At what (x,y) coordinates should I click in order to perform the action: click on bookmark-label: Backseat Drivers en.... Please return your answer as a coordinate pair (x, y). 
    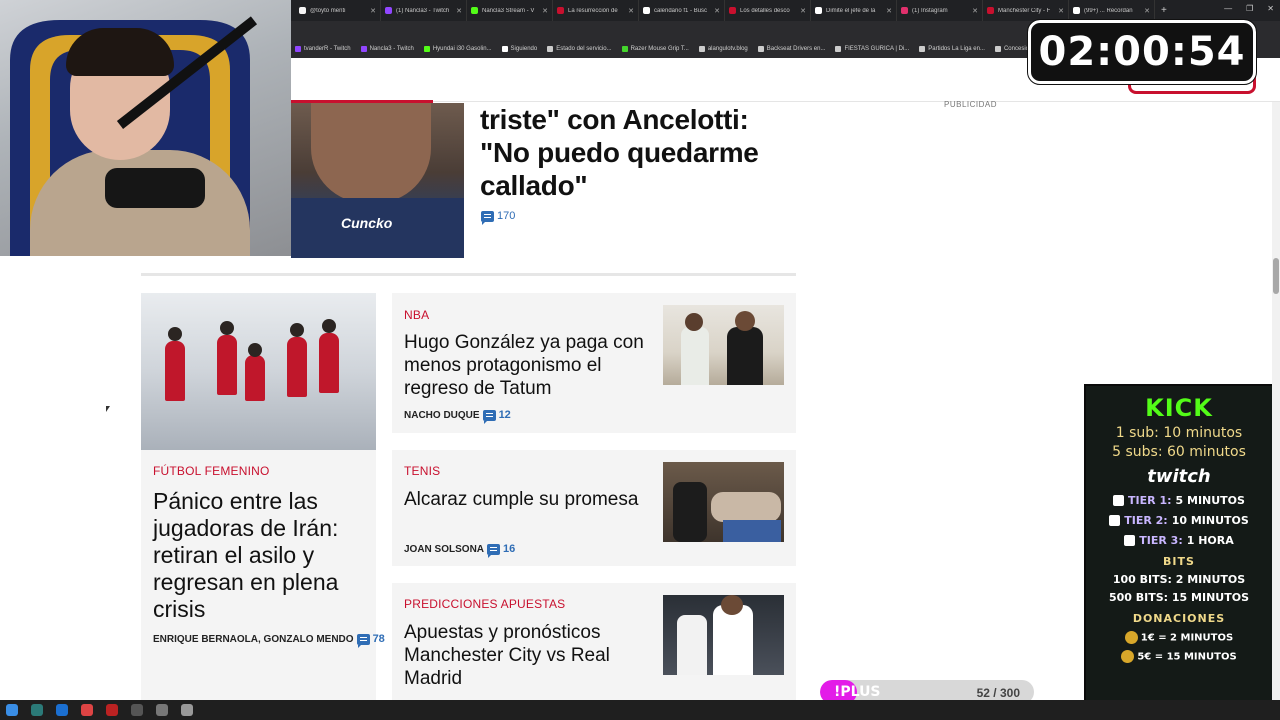
    Looking at the image, I should click on (796, 49).